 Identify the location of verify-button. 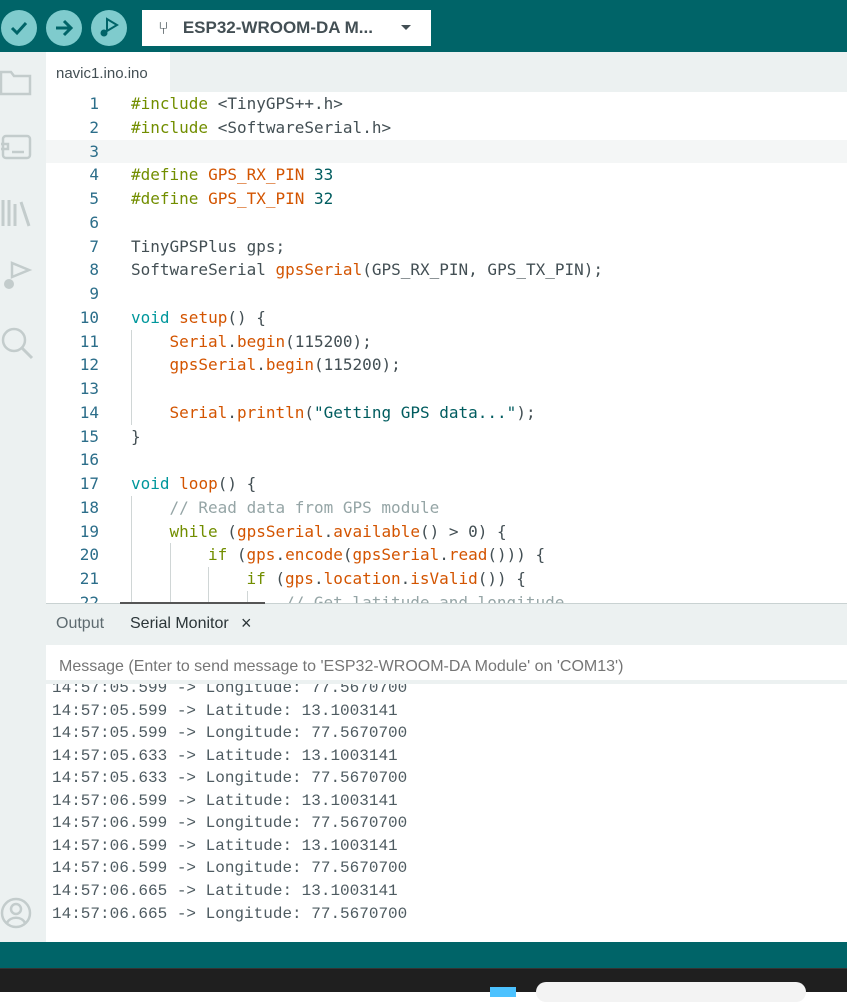
(19, 28).